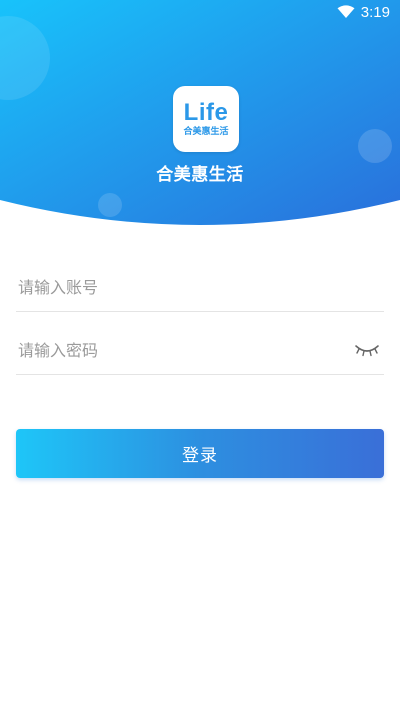 The width and height of the screenshot is (400, 710). I want to click on status-time: 3:19, so click(375, 12).